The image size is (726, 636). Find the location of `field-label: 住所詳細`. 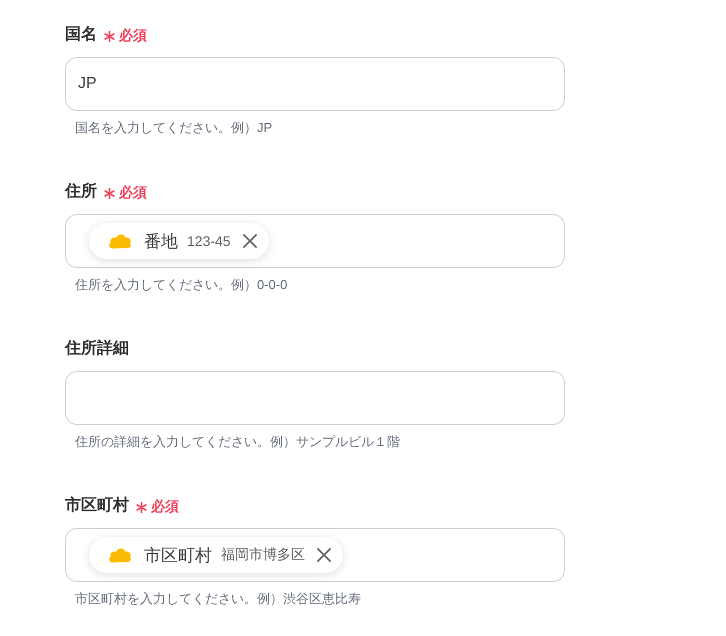

field-label: 住所詳細 is located at coordinates (97, 349).